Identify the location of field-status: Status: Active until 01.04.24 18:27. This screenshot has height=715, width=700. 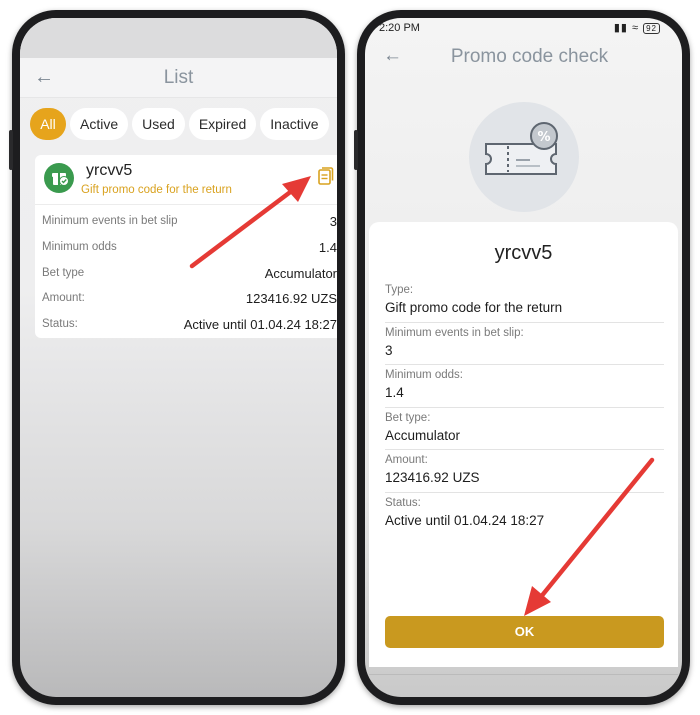
(524, 514).